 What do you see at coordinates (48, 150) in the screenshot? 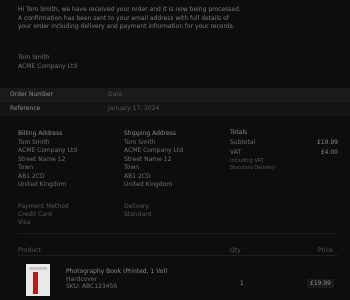
I see `billing-line: ACME Company Ltd` at bounding box center [48, 150].